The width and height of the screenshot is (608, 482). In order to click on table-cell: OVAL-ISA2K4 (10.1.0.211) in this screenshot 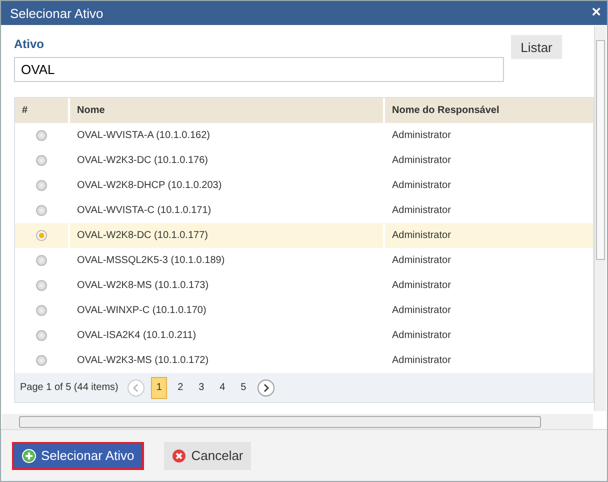, I will do `click(136, 335)`.